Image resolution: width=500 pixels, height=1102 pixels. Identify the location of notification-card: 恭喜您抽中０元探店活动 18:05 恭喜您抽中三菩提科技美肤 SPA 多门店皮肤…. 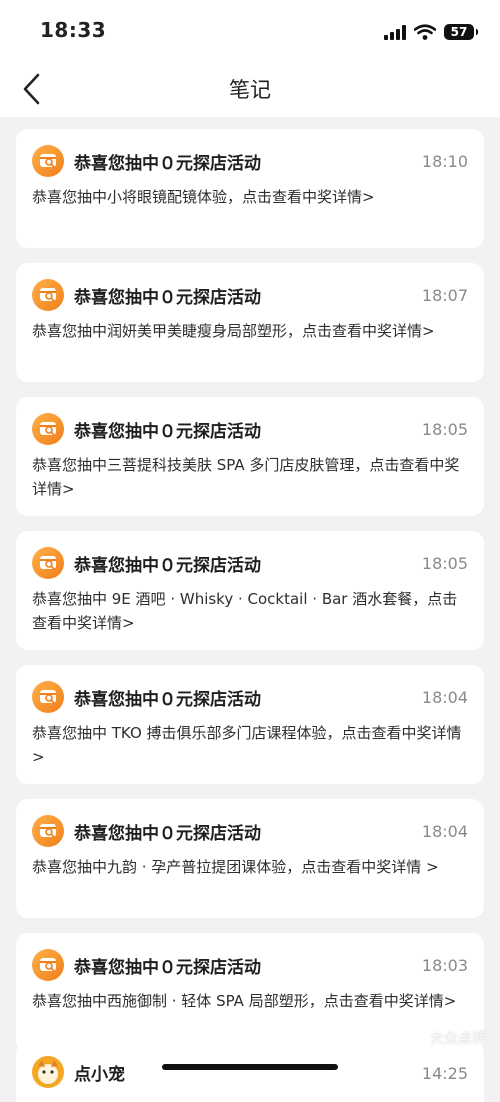
(250, 456).